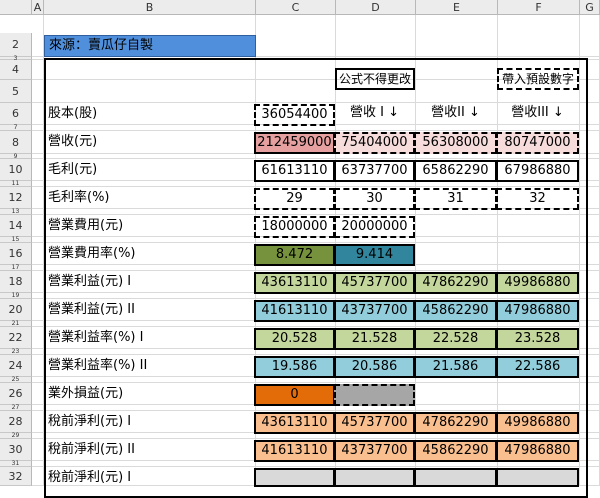 This screenshot has height=498, width=600. I want to click on cell-d10: 63737700, so click(374, 171).